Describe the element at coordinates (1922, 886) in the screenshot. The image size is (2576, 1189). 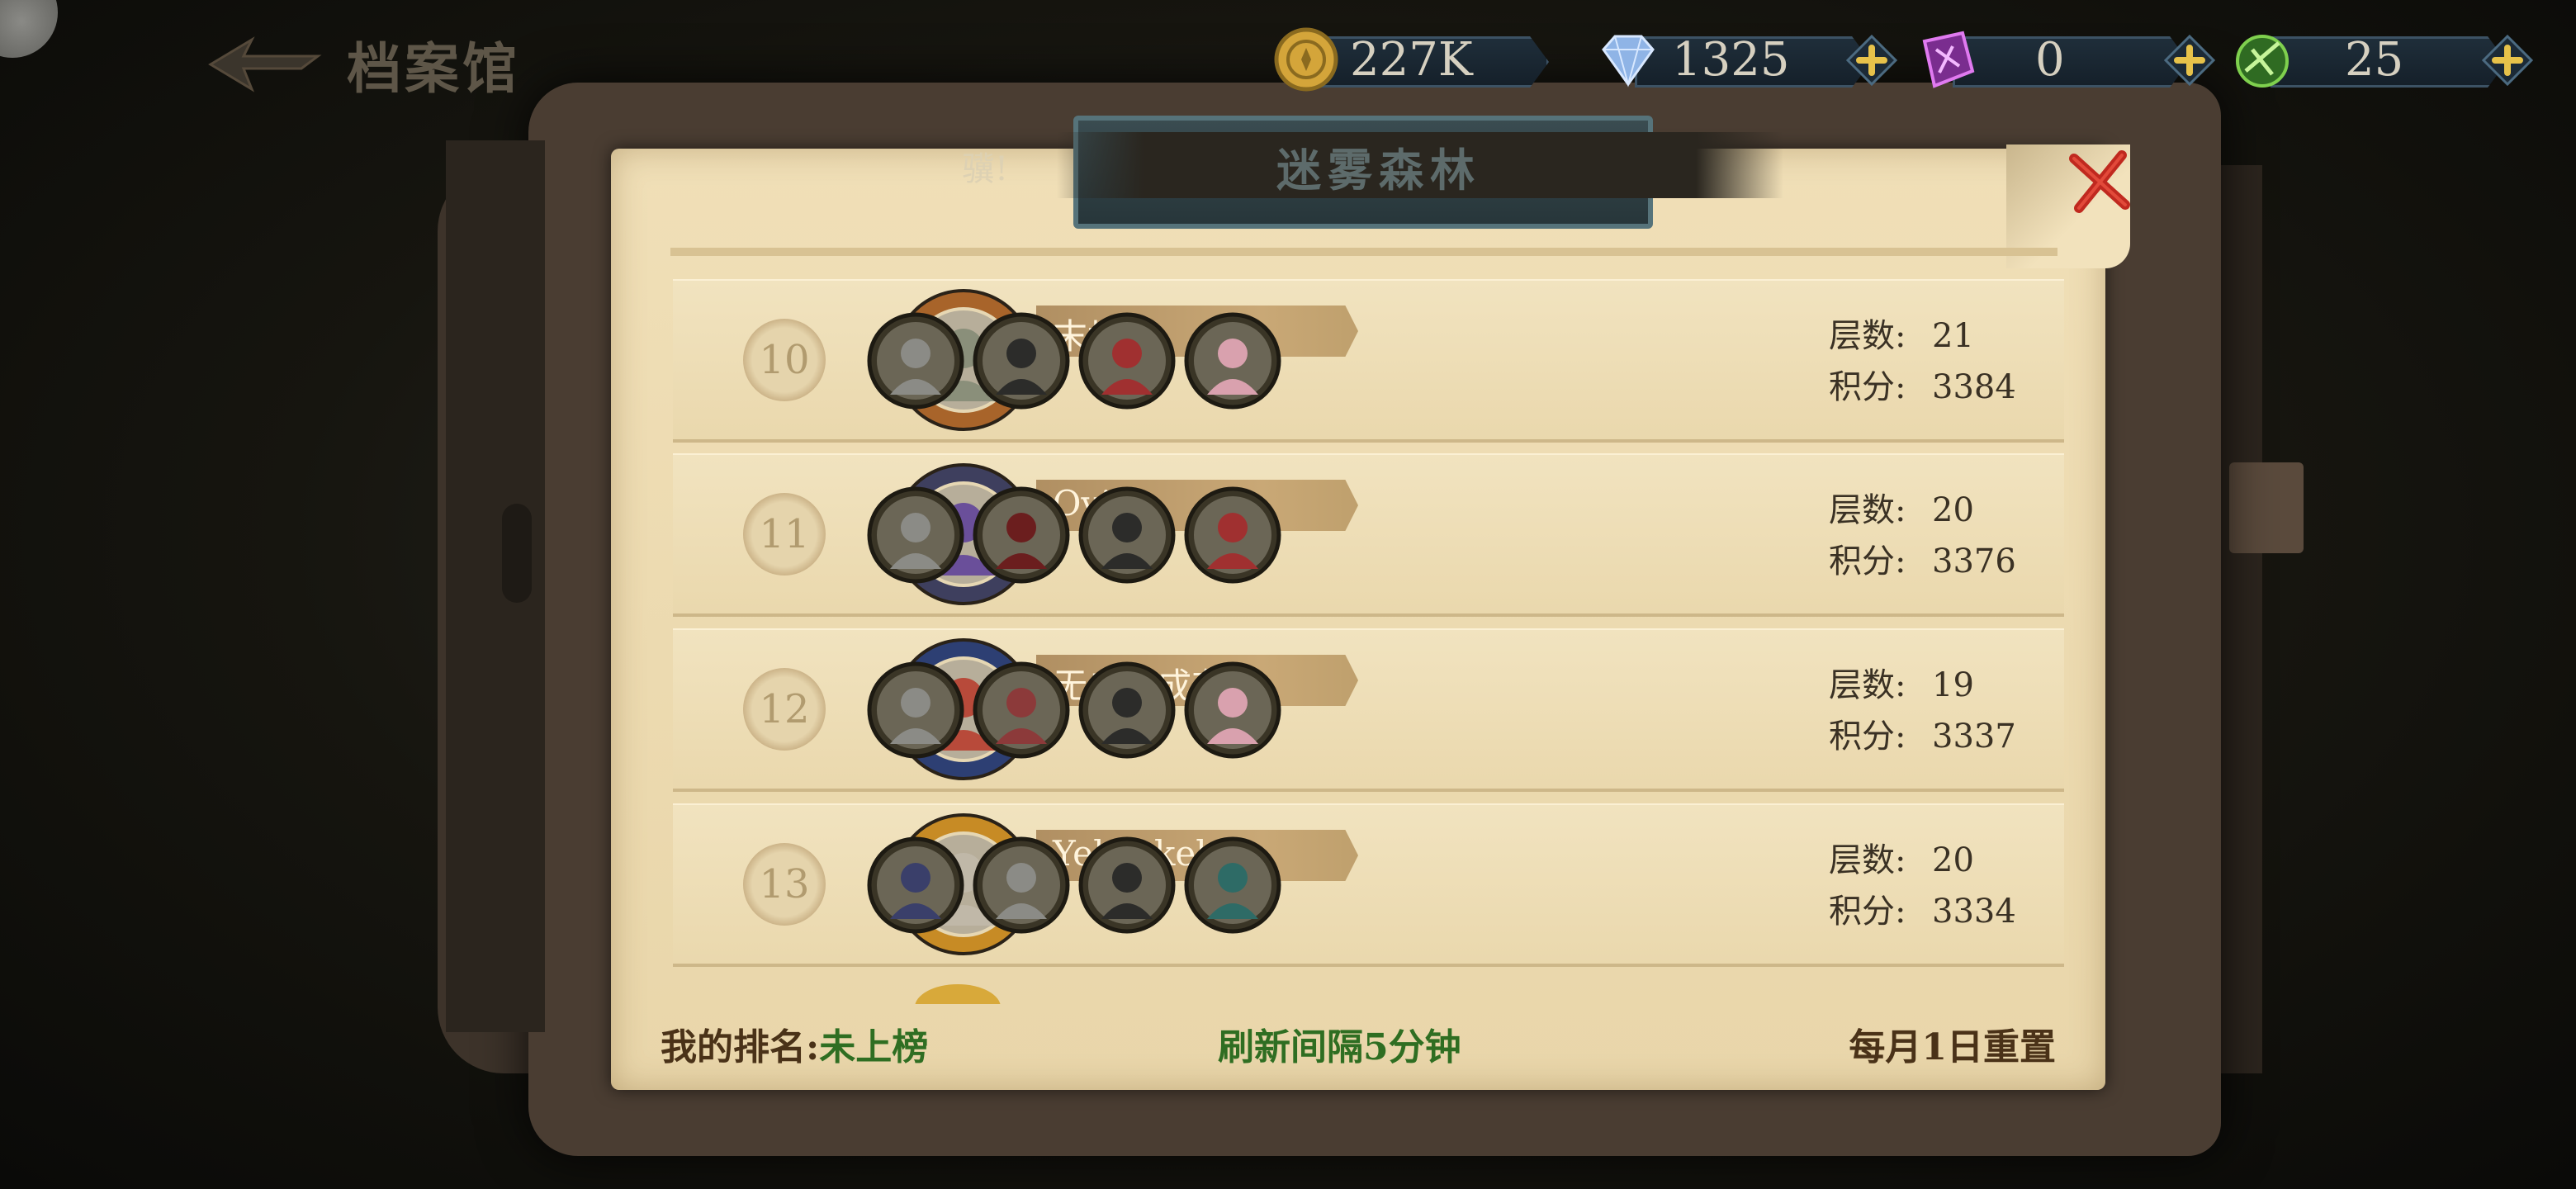
I see `player-stats: 层数: 20 积分: 3334` at that location.